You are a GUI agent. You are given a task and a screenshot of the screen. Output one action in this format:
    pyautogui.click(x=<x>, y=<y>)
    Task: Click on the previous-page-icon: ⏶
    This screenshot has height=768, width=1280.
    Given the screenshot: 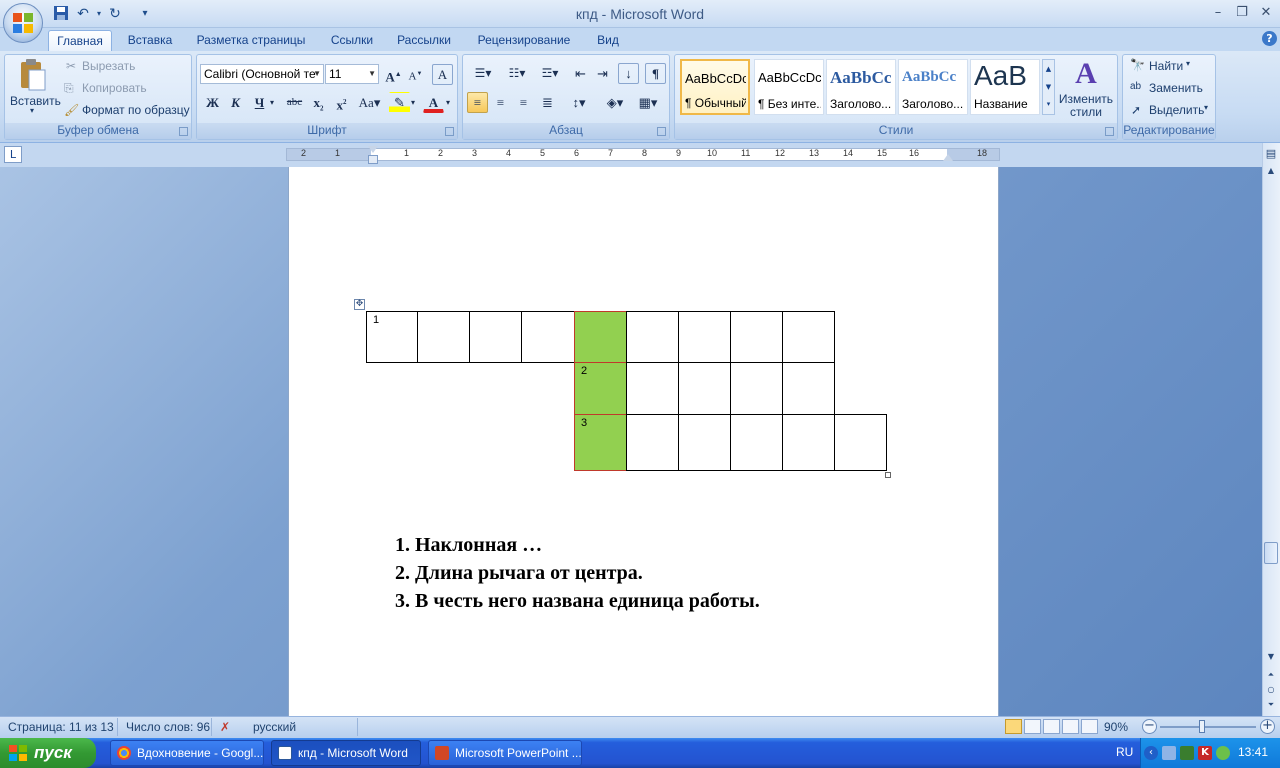 What is the action you would take?
    pyautogui.click(x=1271, y=675)
    